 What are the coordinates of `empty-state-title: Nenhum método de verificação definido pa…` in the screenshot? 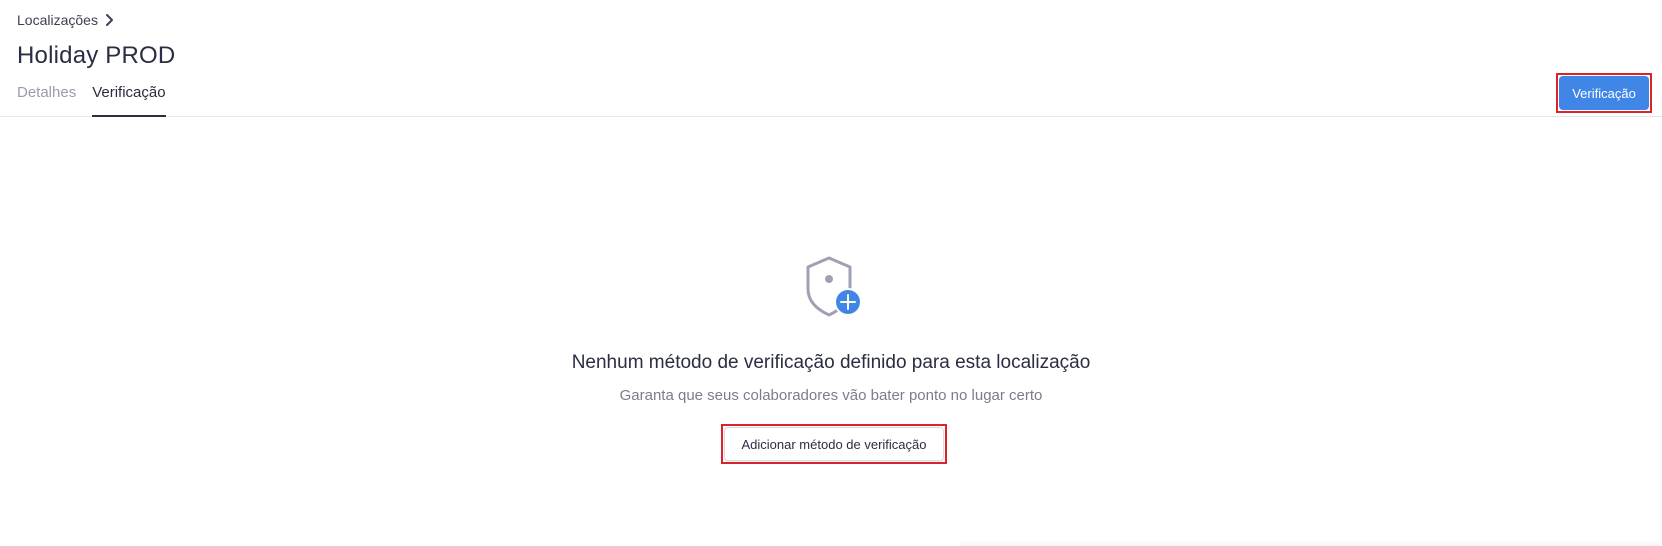 It's located at (831, 362).